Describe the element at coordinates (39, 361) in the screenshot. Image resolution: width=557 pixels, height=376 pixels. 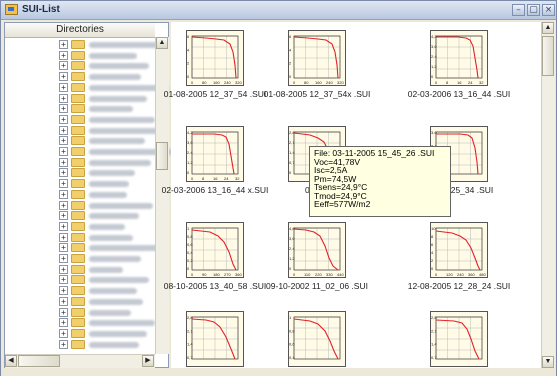
I see `tree-hscroll-thumb` at that location.